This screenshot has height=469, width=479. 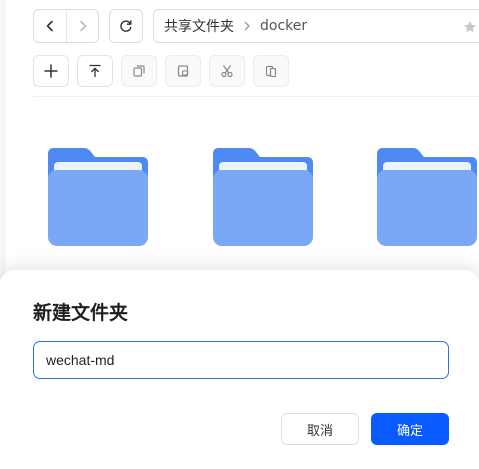 What do you see at coordinates (241, 360) in the screenshot?
I see `folder-name-input` at bounding box center [241, 360].